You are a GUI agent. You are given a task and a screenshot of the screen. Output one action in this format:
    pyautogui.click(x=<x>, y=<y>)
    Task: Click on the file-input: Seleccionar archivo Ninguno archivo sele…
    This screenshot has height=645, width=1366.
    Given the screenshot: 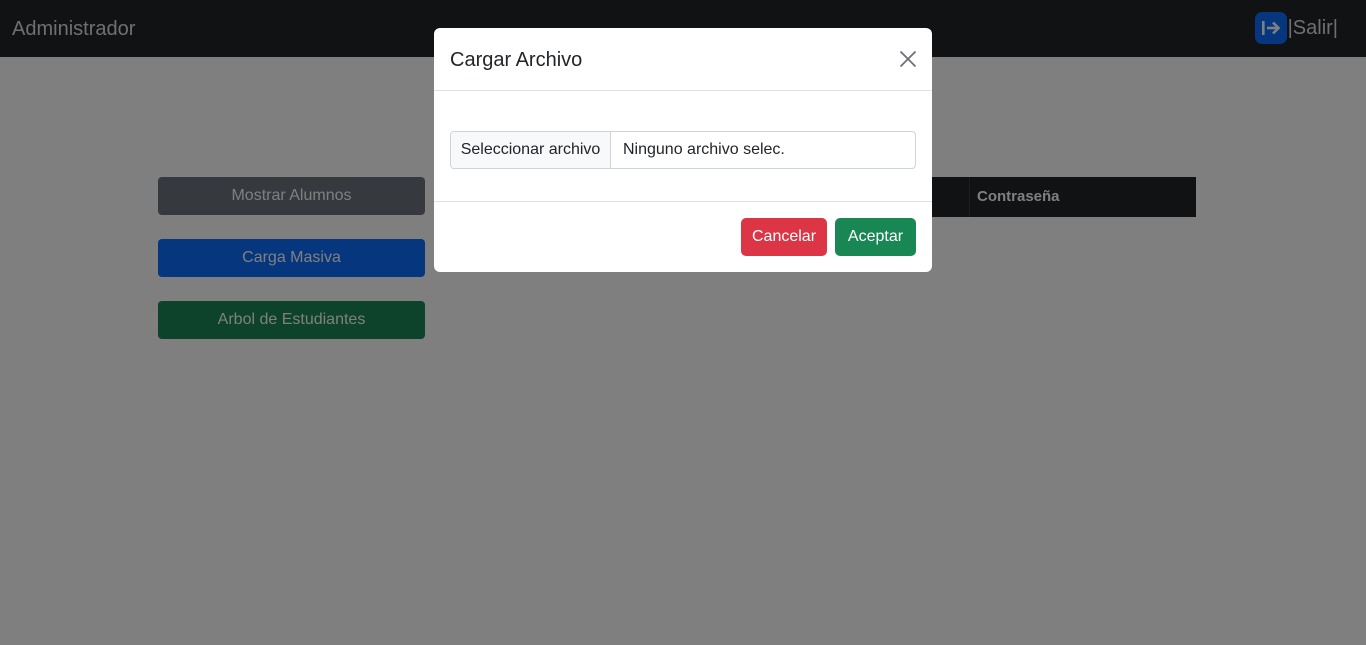 What is the action you would take?
    pyautogui.click(x=683, y=150)
    